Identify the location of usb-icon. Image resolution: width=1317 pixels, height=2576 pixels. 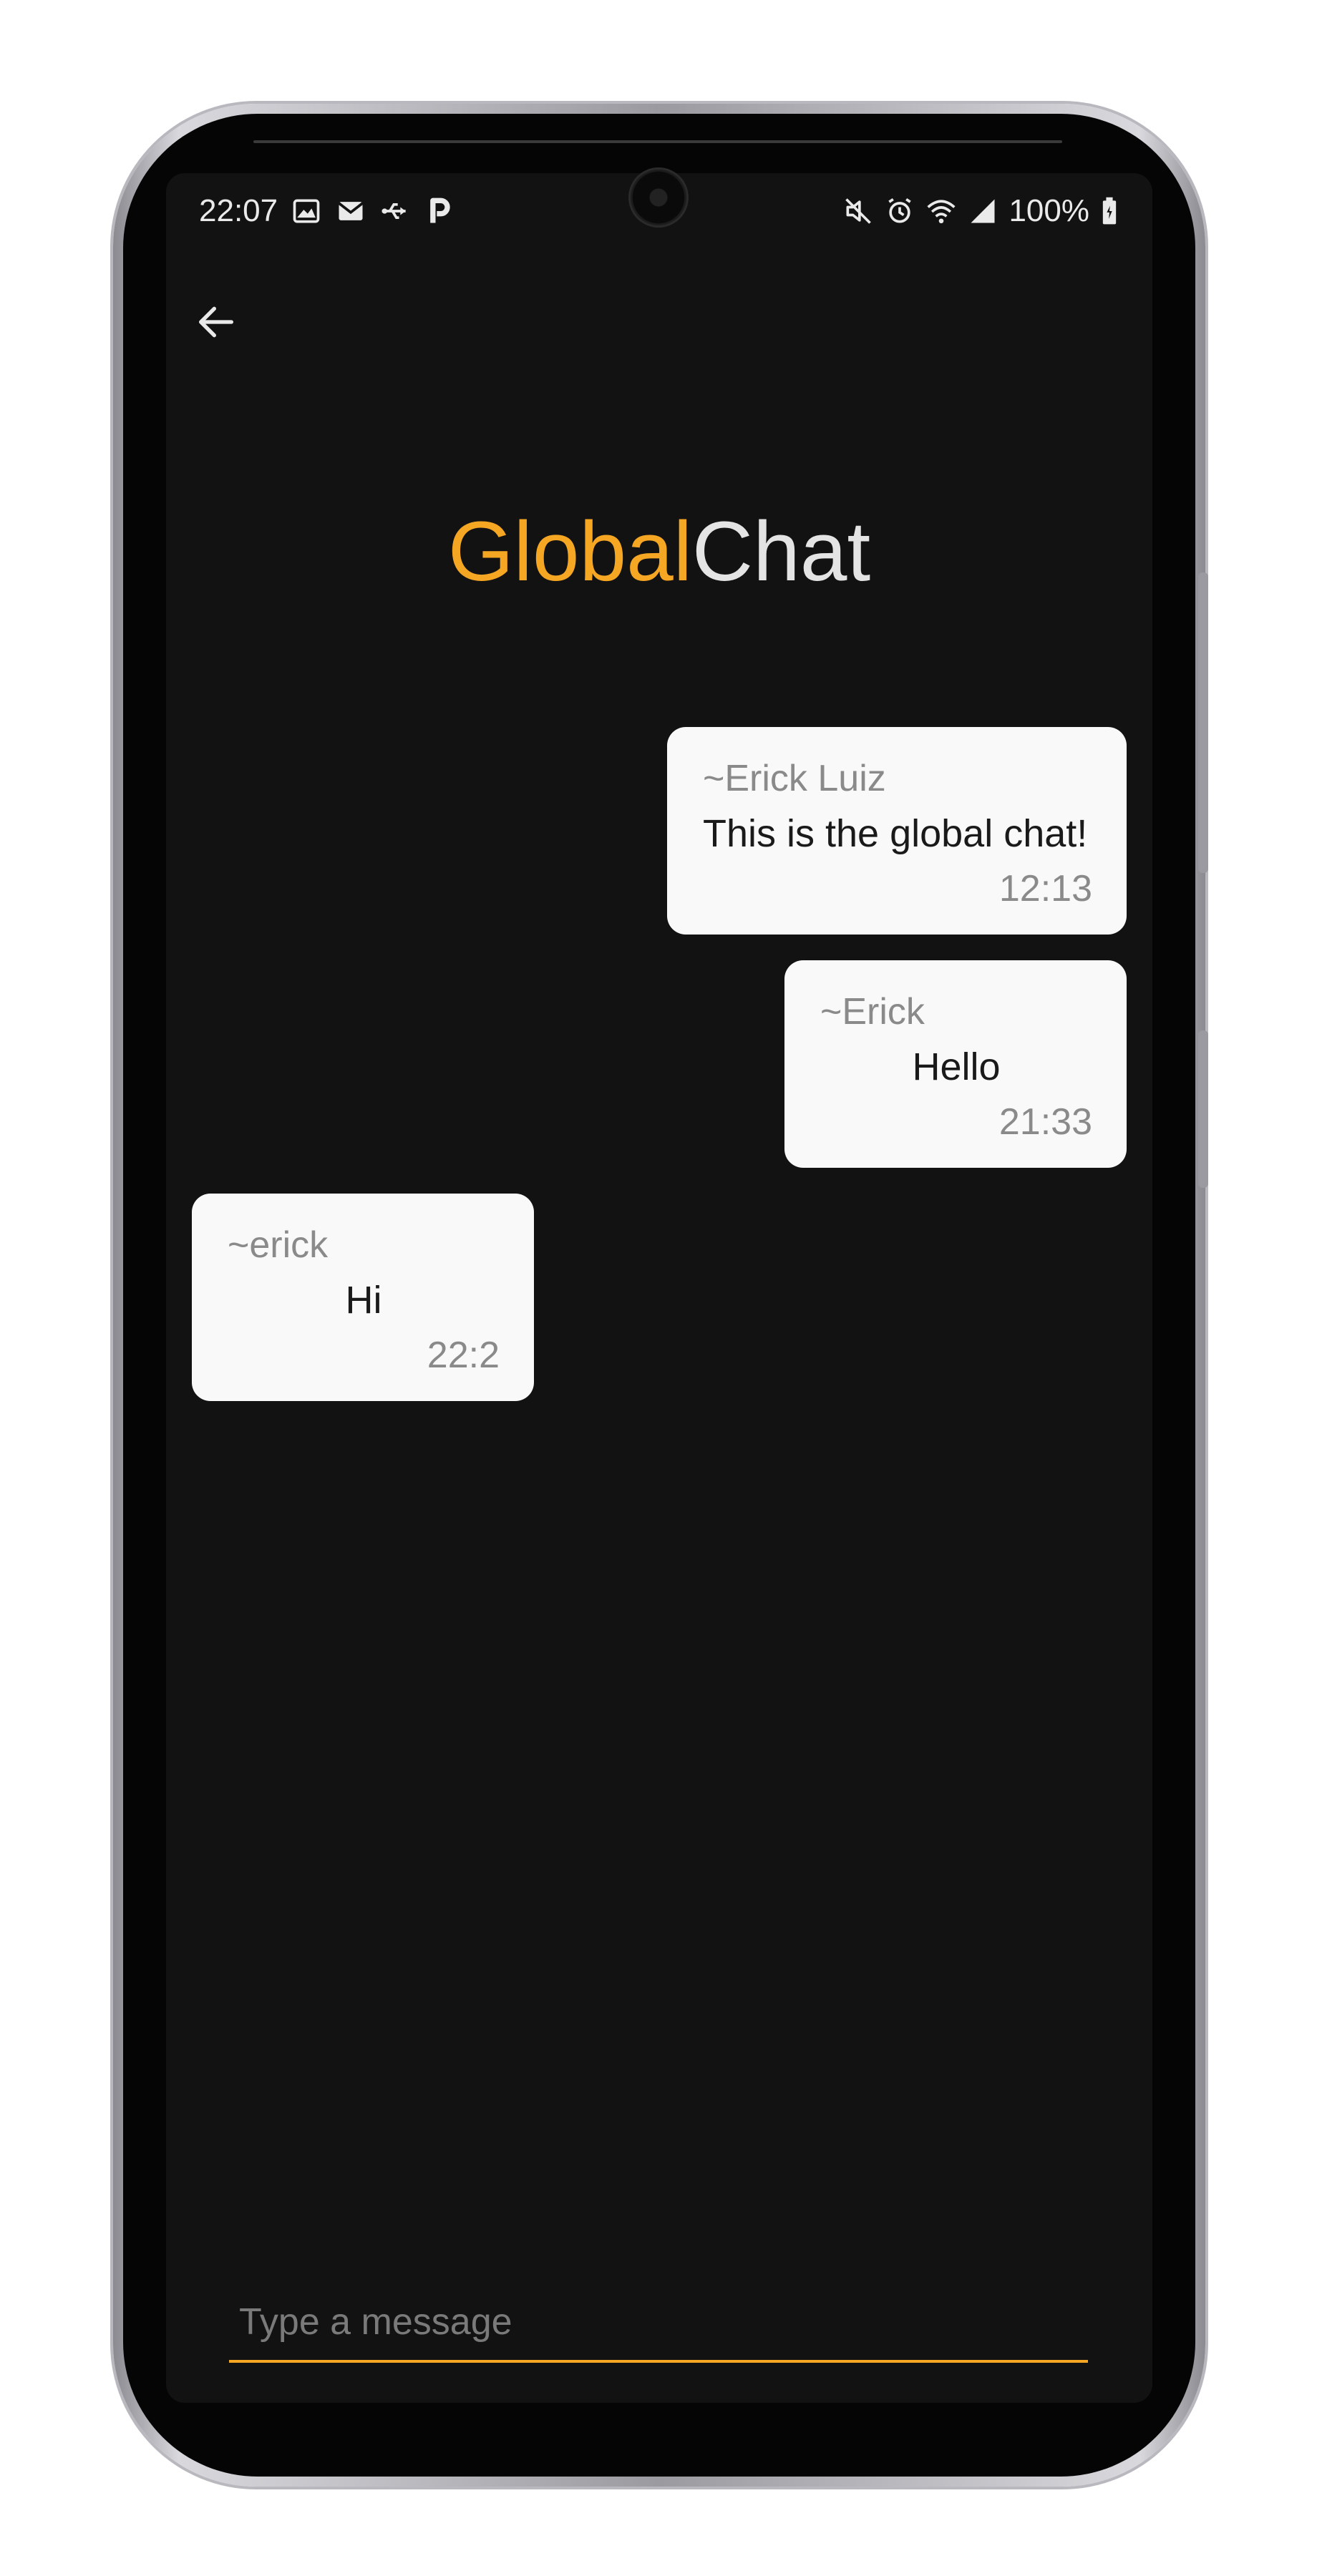
(395, 211).